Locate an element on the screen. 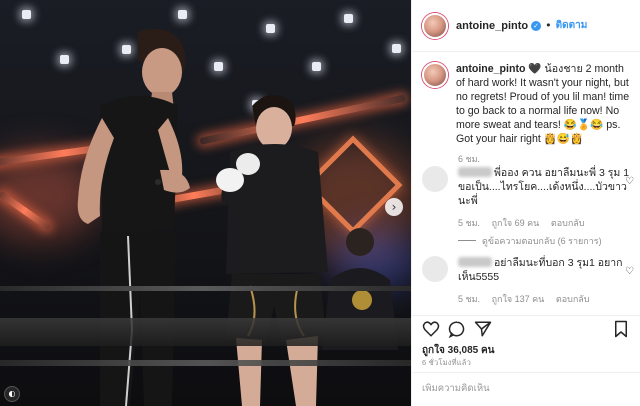 This screenshot has height=406, width=640. comment-meta: 5 ชม. ถูกใจ 137 คน ตอบกลับ is located at coordinates (528, 299).